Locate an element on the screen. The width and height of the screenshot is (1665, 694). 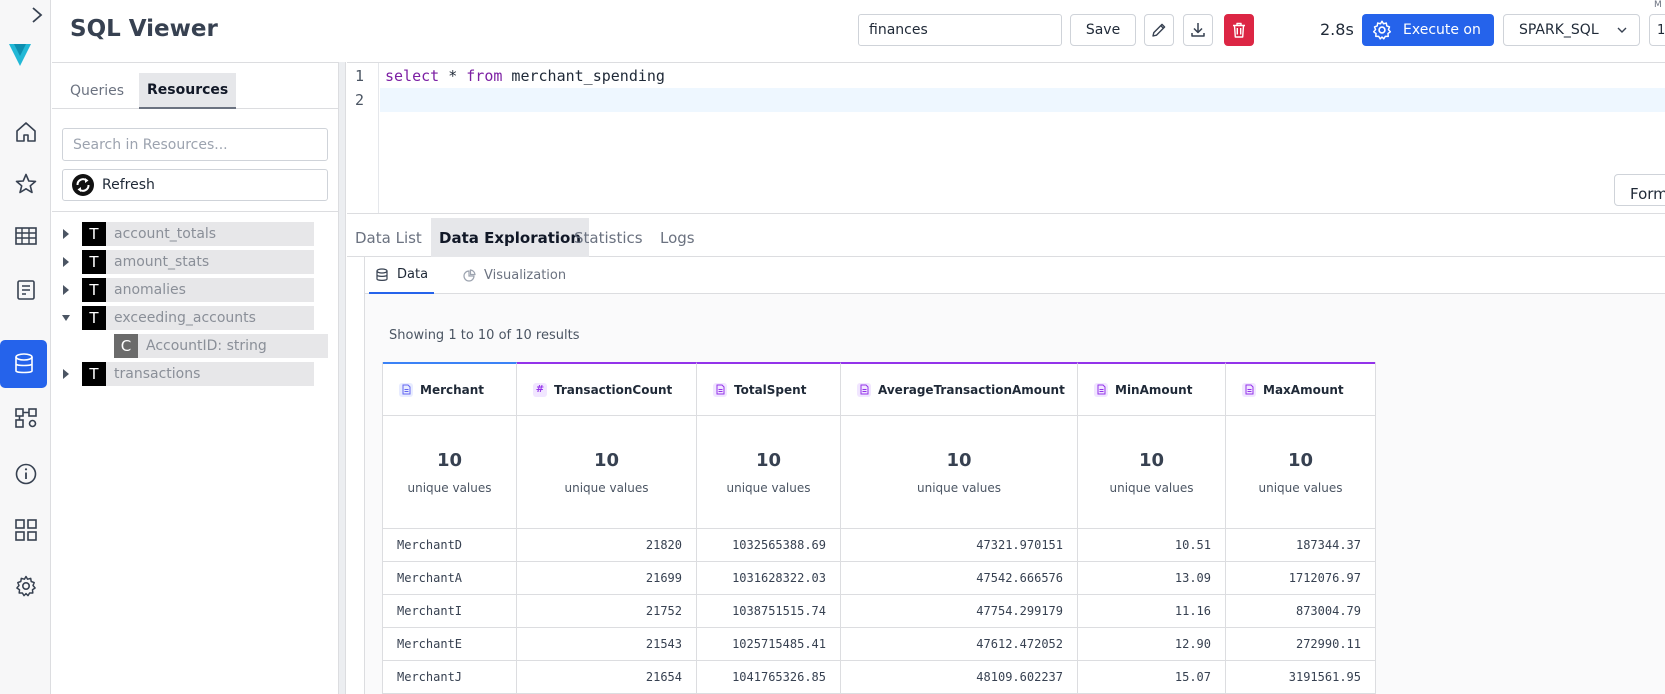
tables-nav is located at coordinates (26, 236).